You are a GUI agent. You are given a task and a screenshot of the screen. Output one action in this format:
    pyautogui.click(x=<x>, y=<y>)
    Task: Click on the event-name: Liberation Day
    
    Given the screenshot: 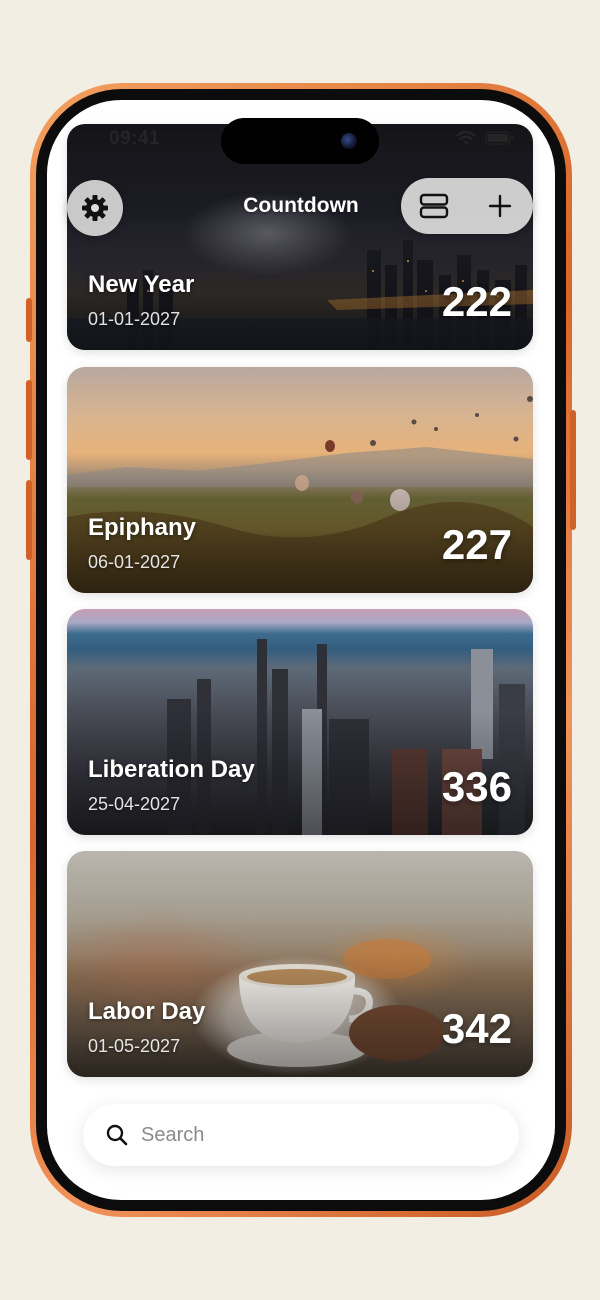 What is the action you would take?
    pyautogui.click(x=171, y=769)
    